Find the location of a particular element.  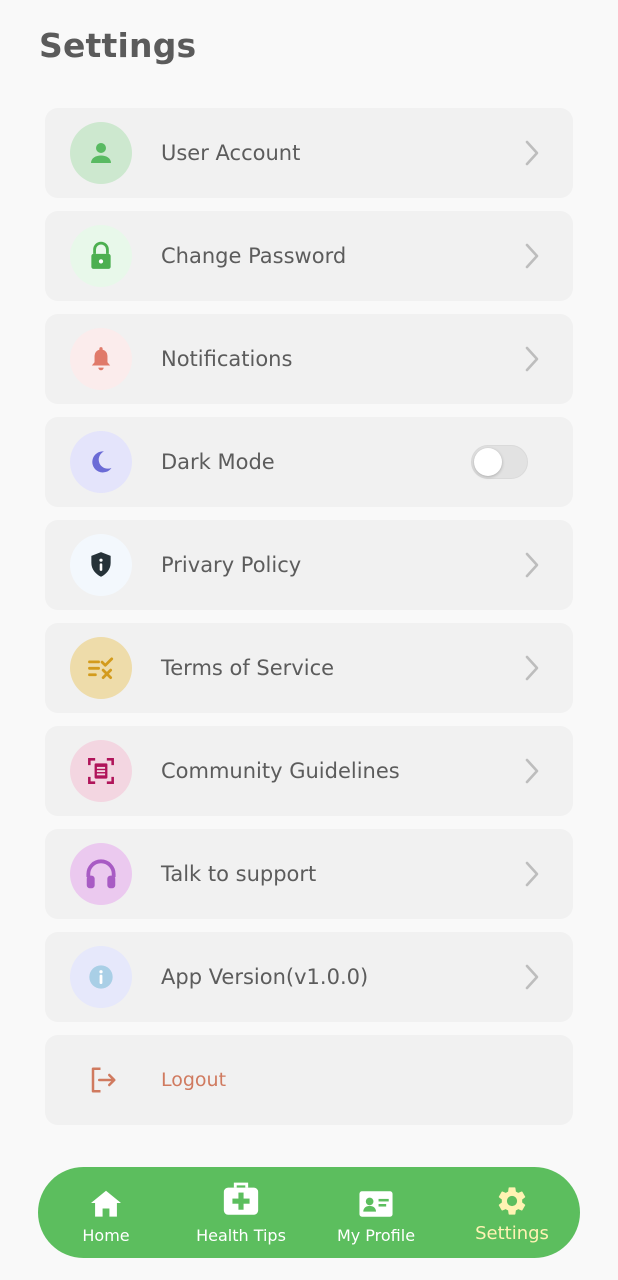

settings-item-label: Talk to support is located at coordinates (239, 874).